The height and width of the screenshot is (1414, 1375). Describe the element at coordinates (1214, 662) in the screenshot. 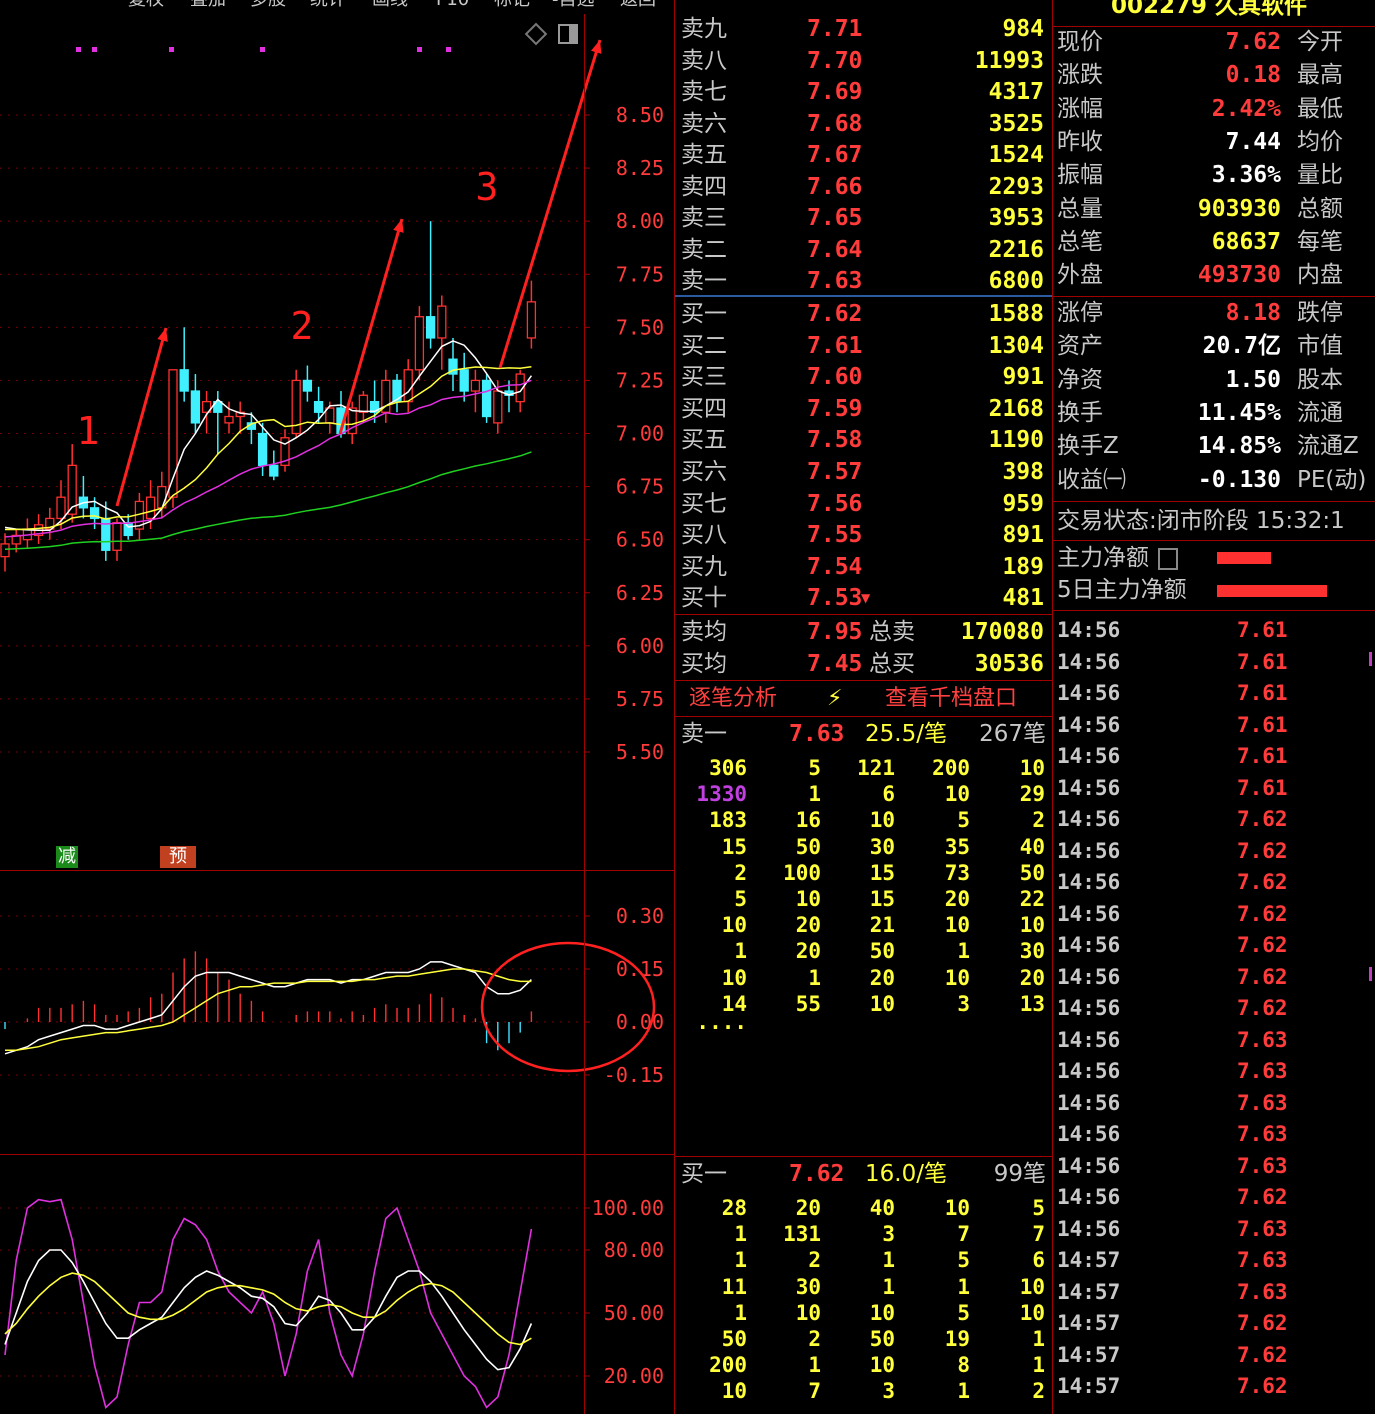

I see `tick-row: 14:56 7.61` at that location.